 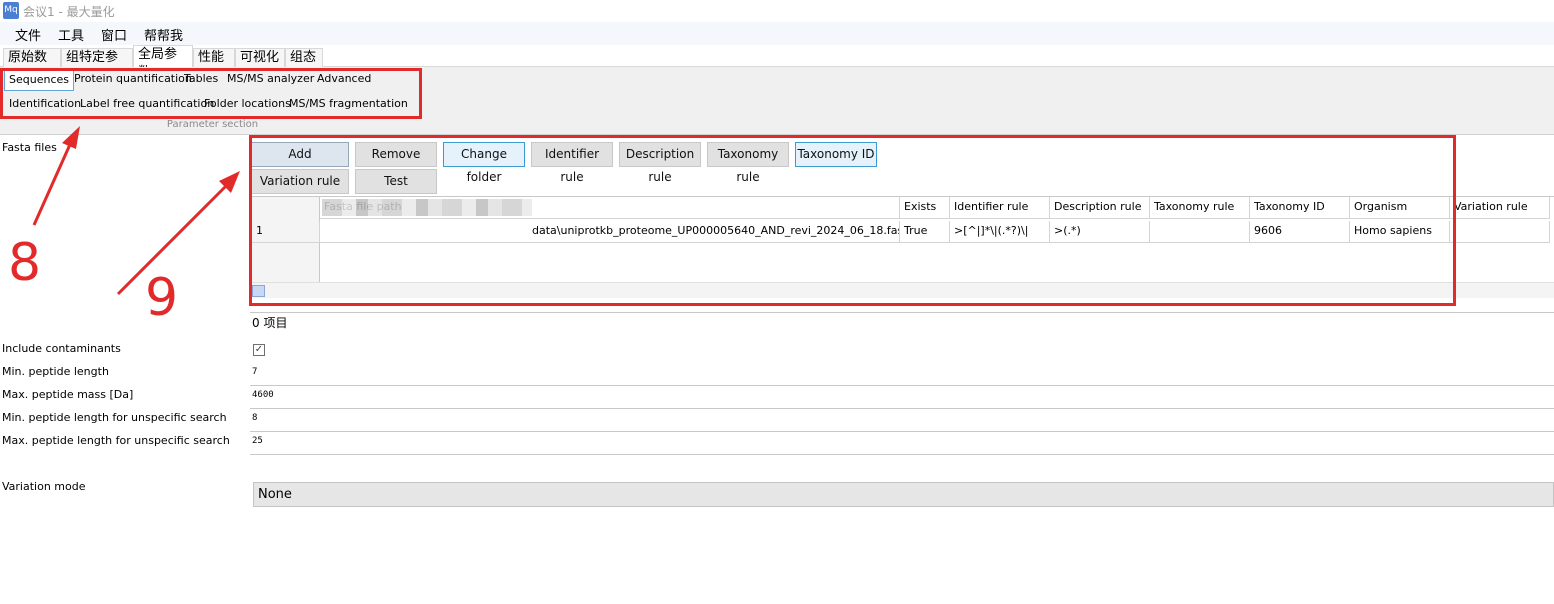 I want to click on annotation-arrows, so click(x=136, y=211).